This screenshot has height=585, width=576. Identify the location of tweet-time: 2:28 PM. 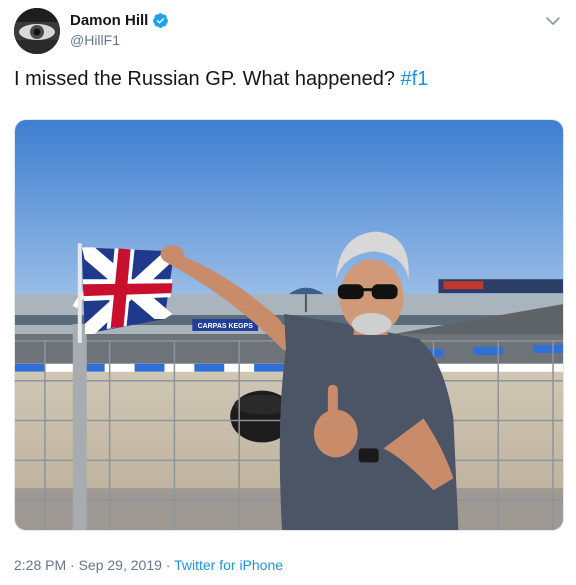
(40, 565).